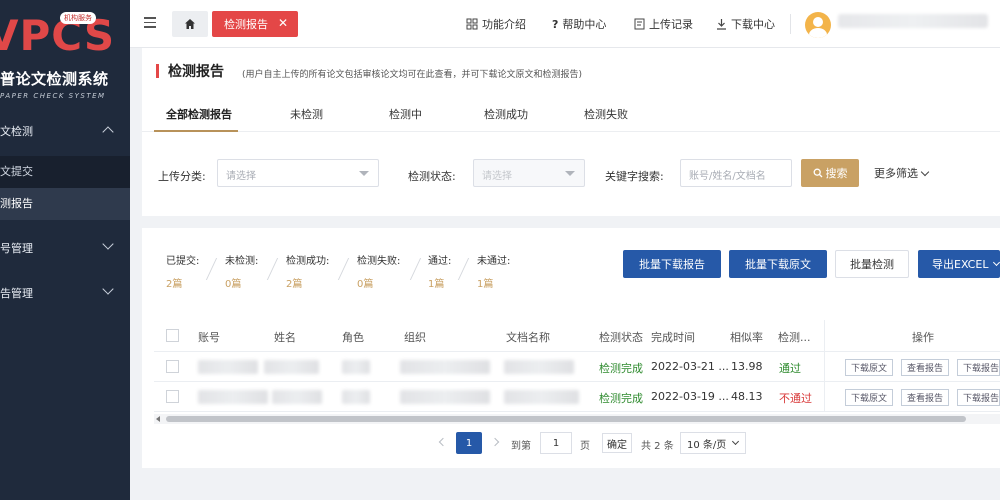  I want to click on batch-check-button: 批量检测, so click(872, 264).